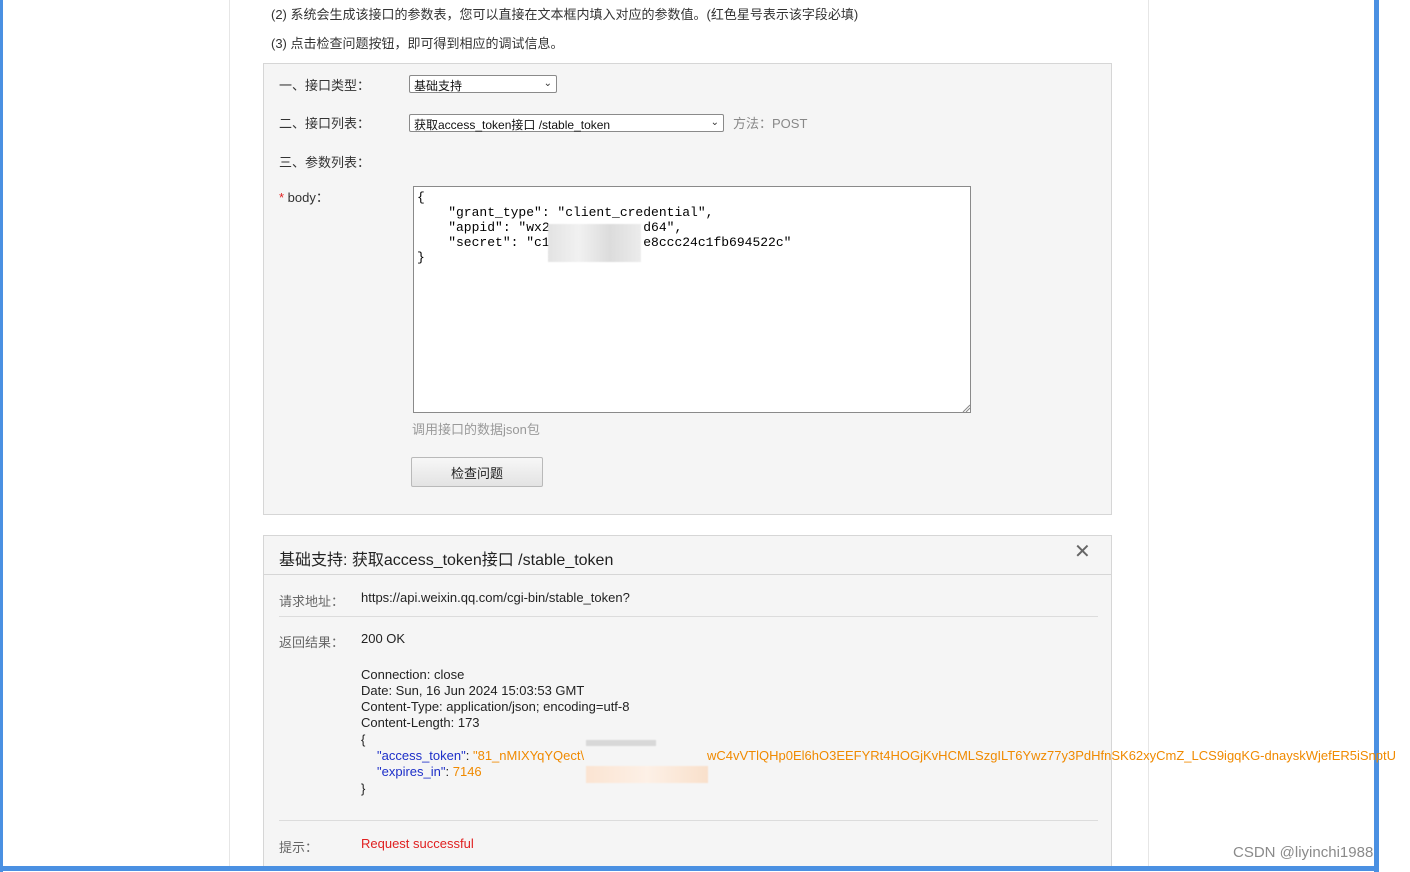  Describe the element at coordinates (325, 85) in the screenshot. I see `interface-type-label: 一、接口类型：` at that location.